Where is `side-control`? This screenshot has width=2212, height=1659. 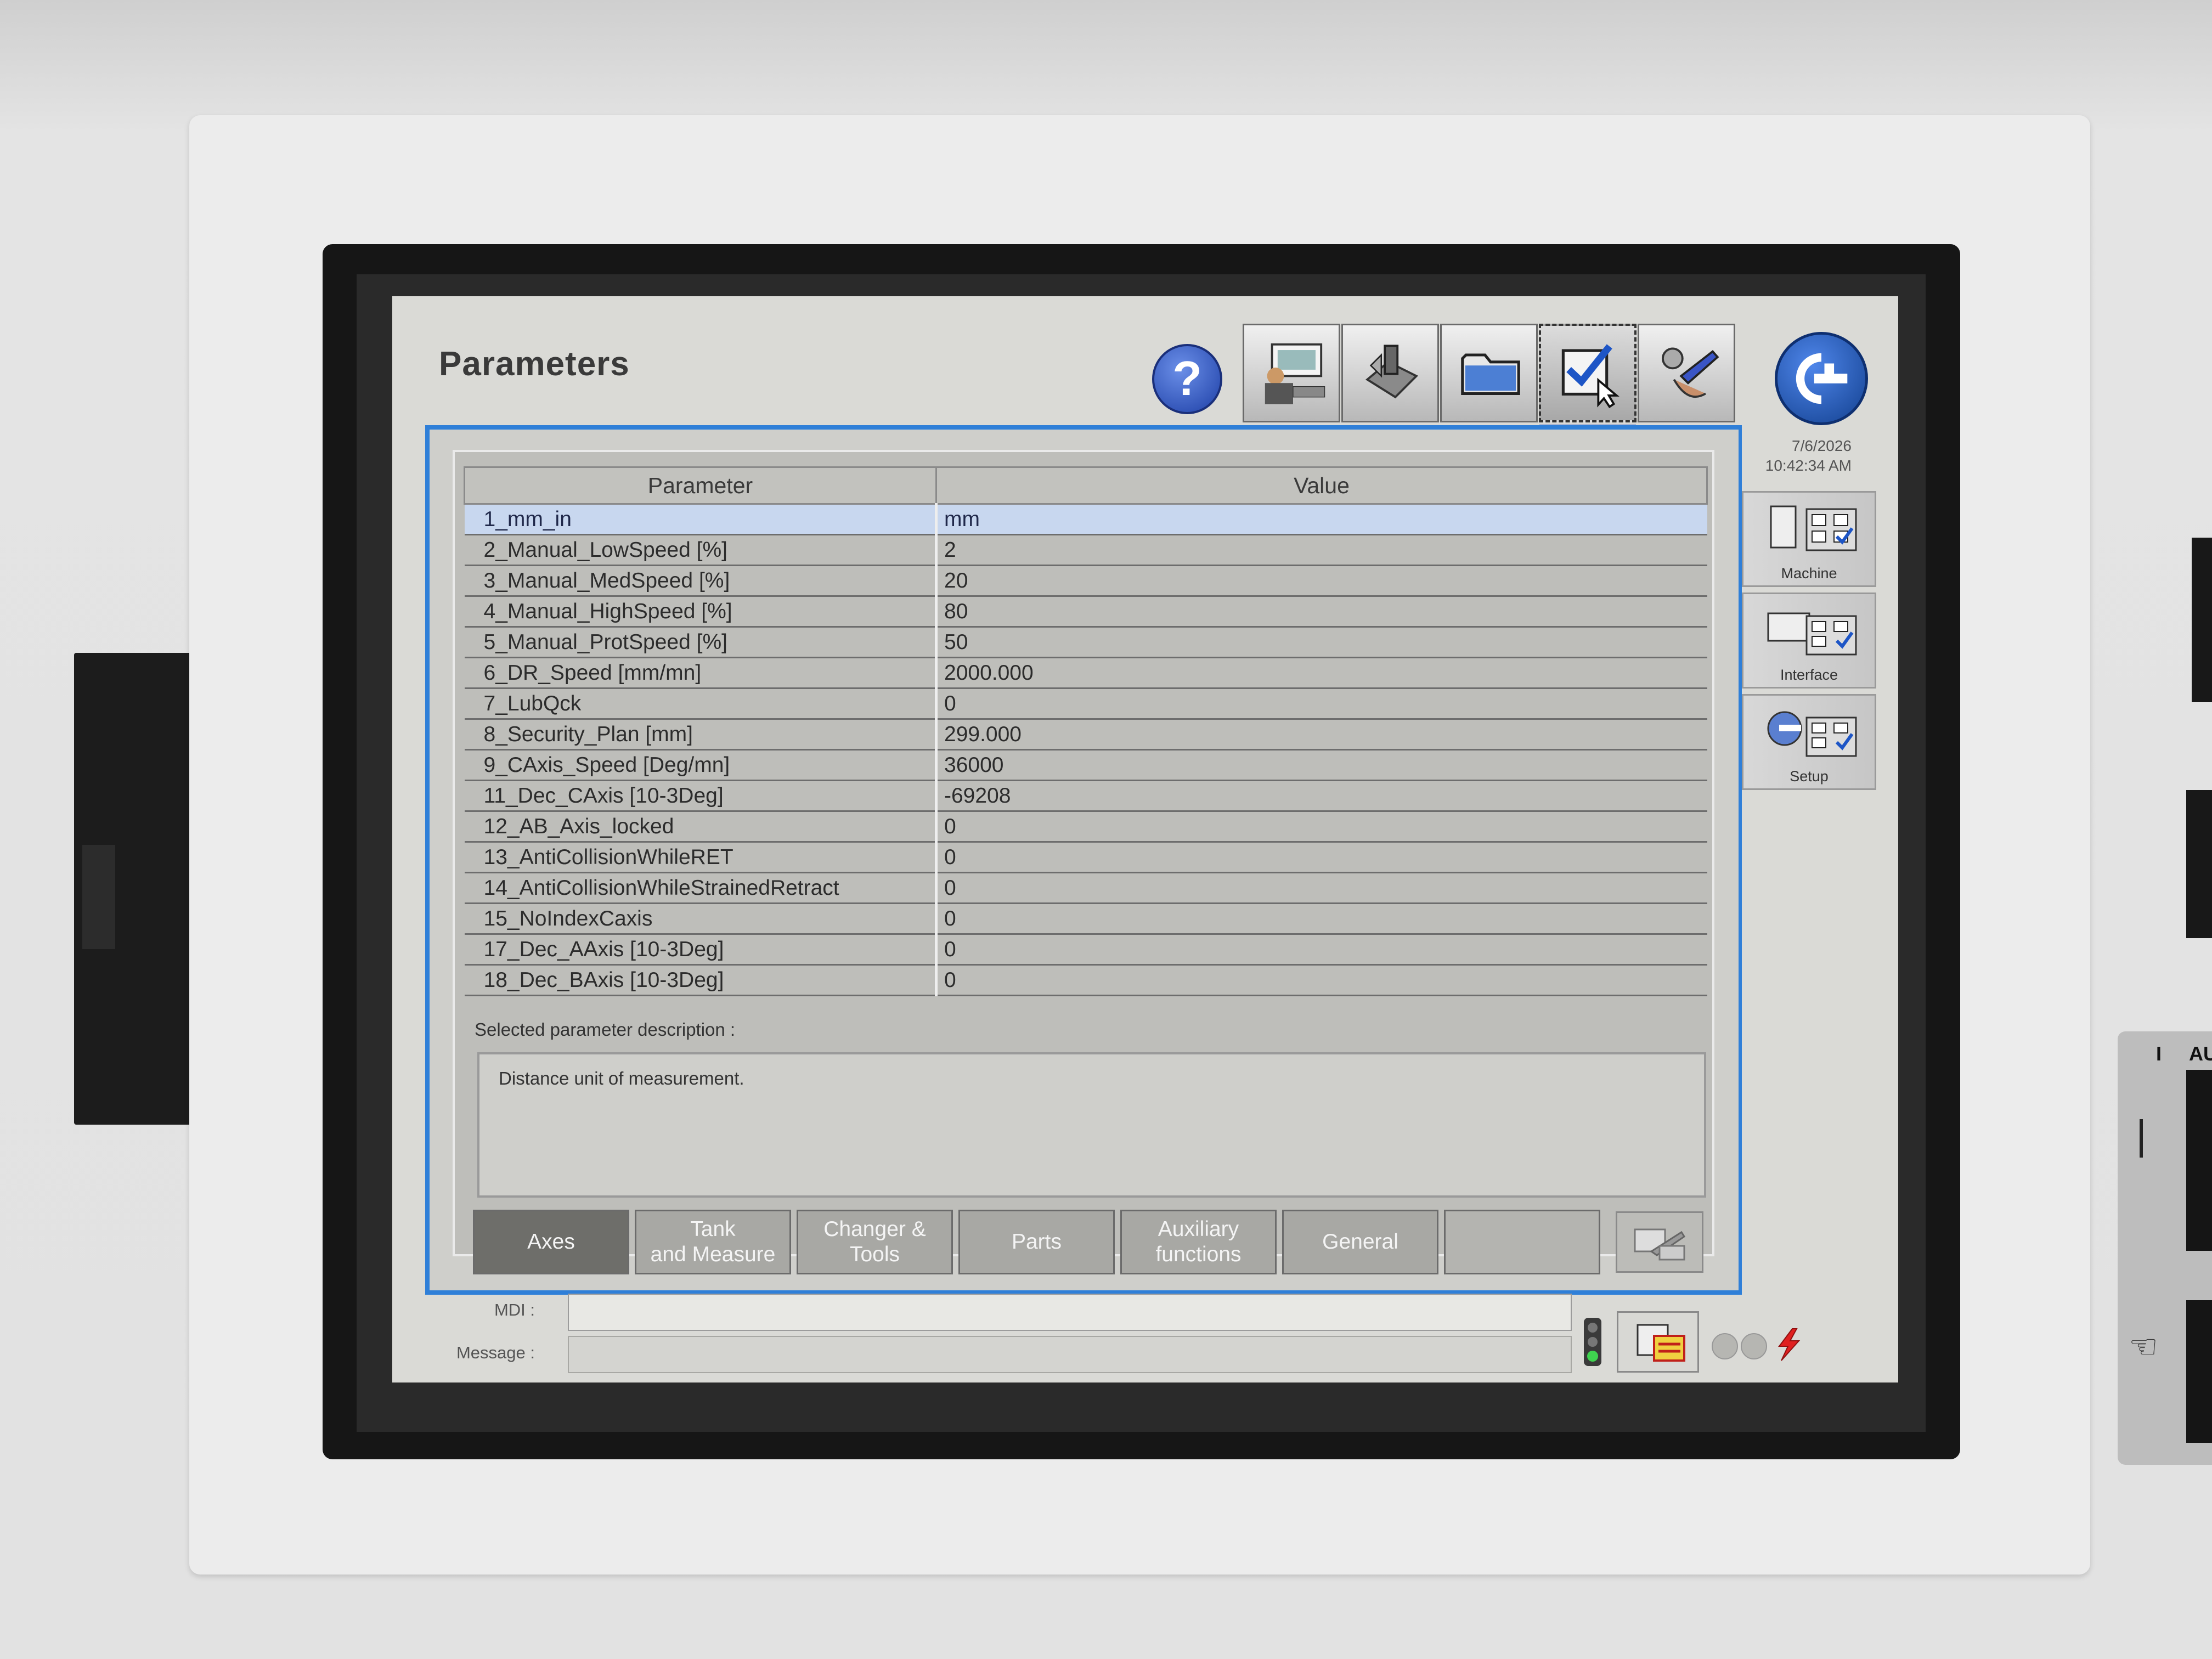 side-control is located at coordinates (2202, 620).